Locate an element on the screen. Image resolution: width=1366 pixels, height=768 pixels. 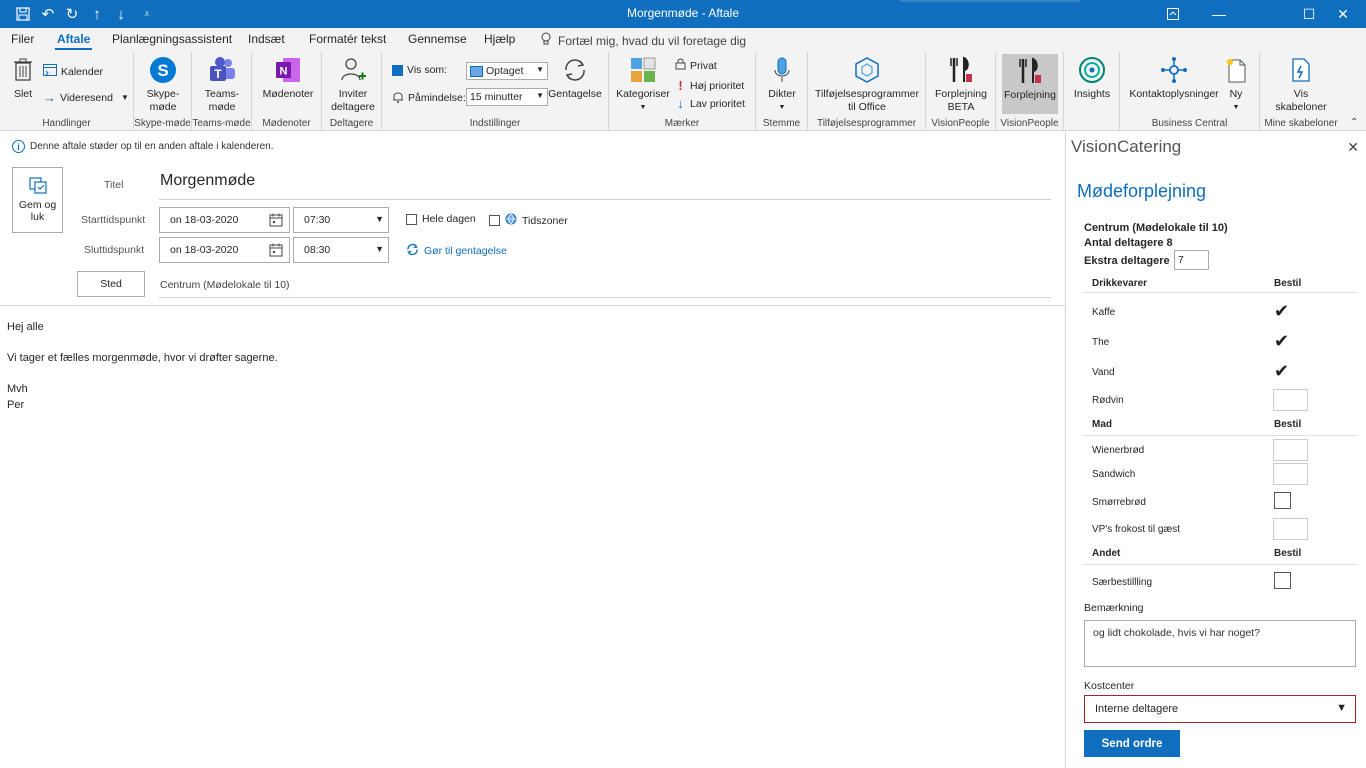
tab-hjaelp: Hjælp is located at coordinates (499, 39).